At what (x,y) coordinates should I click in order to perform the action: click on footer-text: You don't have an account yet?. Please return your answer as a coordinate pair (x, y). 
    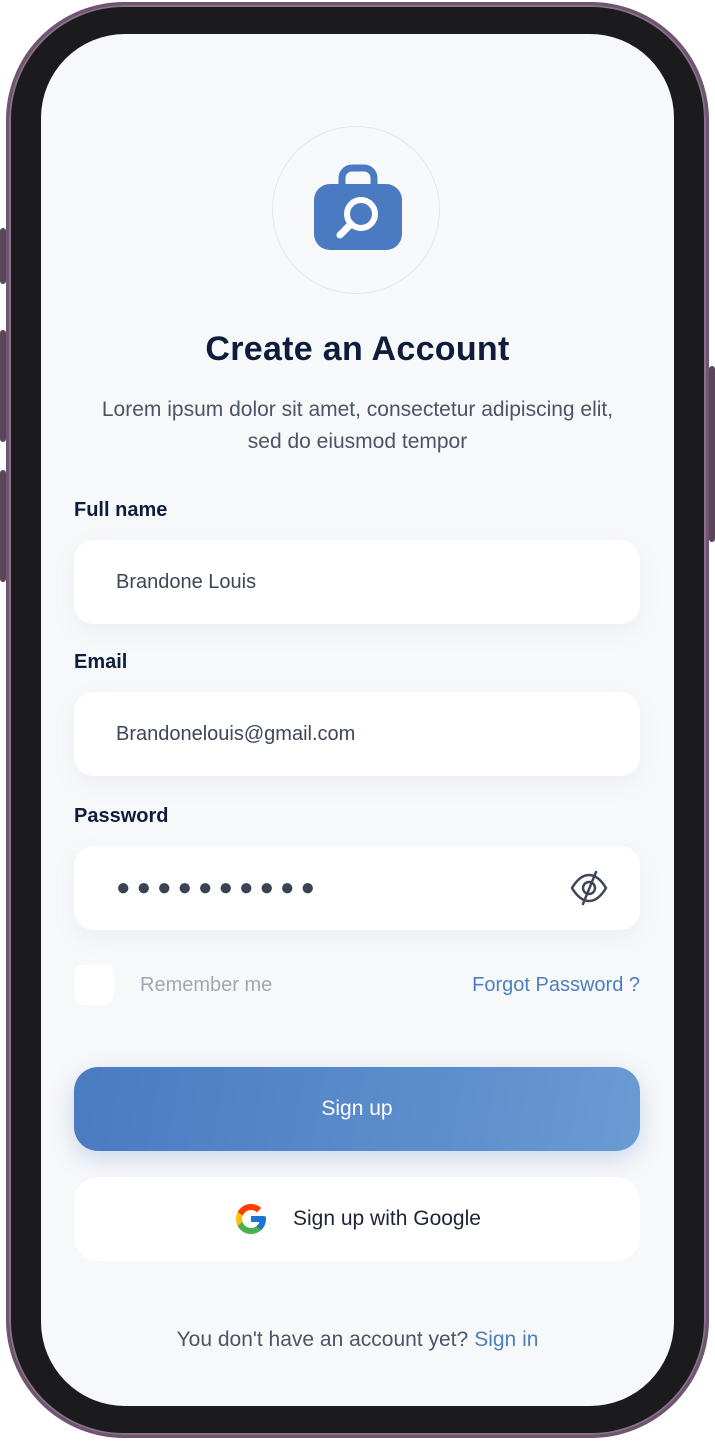
    Looking at the image, I should click on (322, 1339).